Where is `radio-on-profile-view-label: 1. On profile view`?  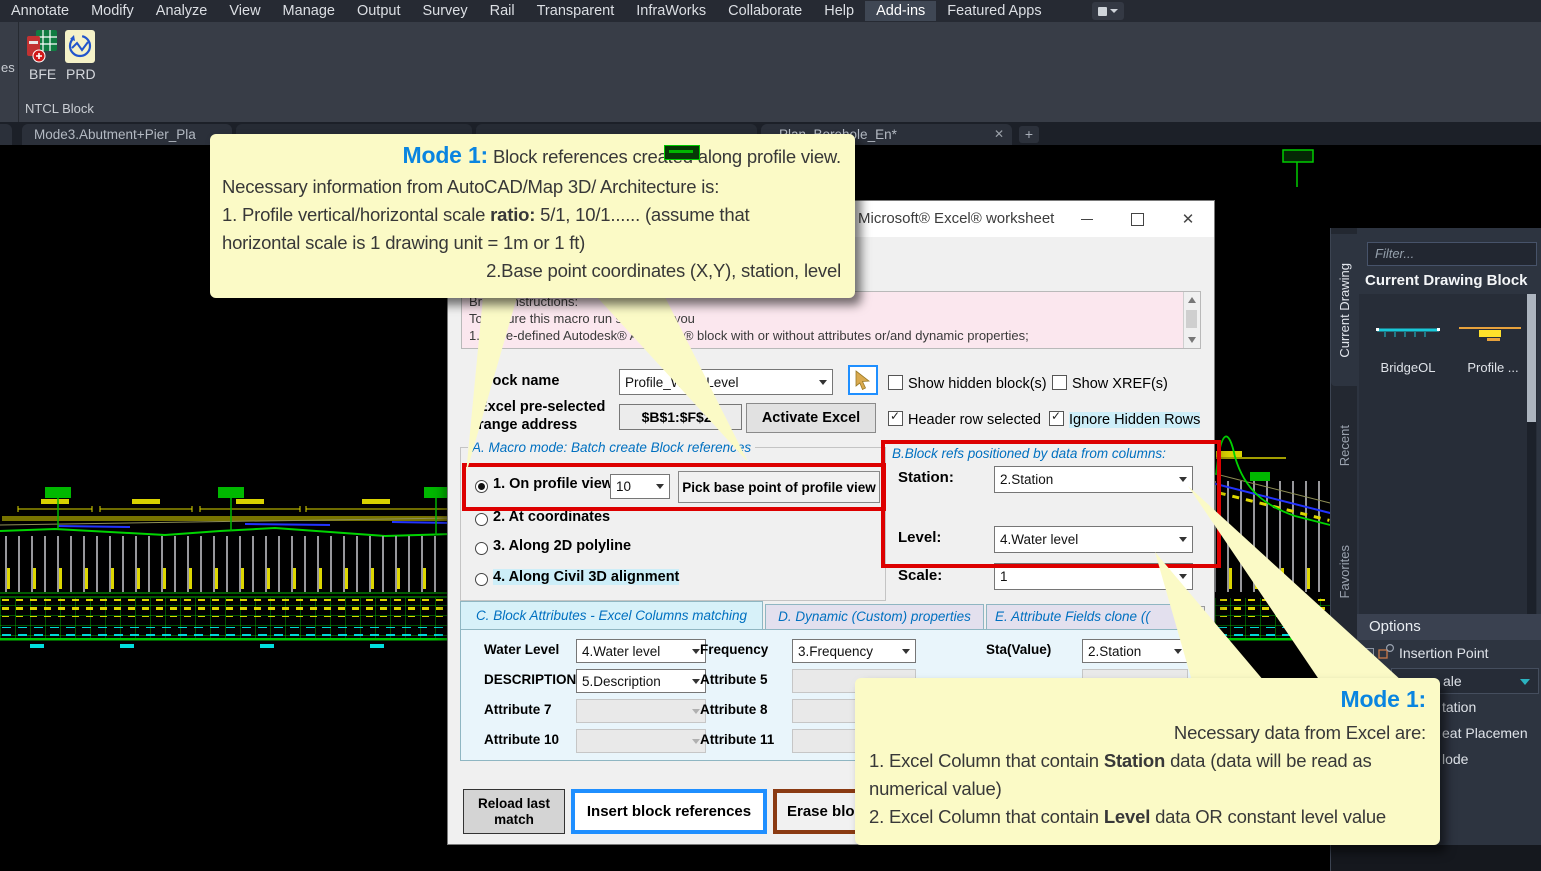 radio-on-profile-view-label: 1. On profile view is located at coordinates (553, 484).